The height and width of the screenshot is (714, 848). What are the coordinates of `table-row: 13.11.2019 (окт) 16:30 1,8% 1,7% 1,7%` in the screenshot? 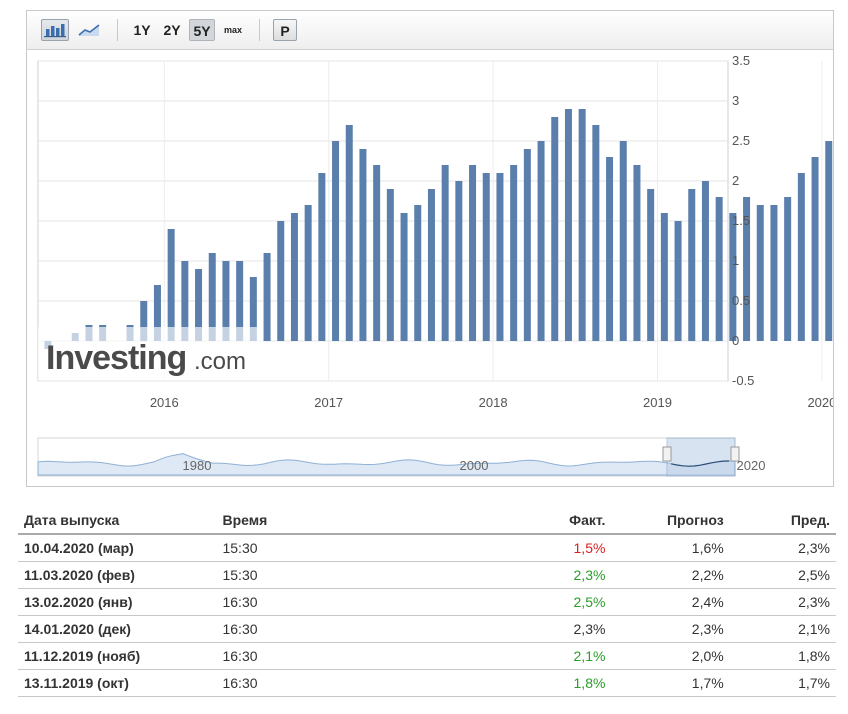 It's located at (427, 683).